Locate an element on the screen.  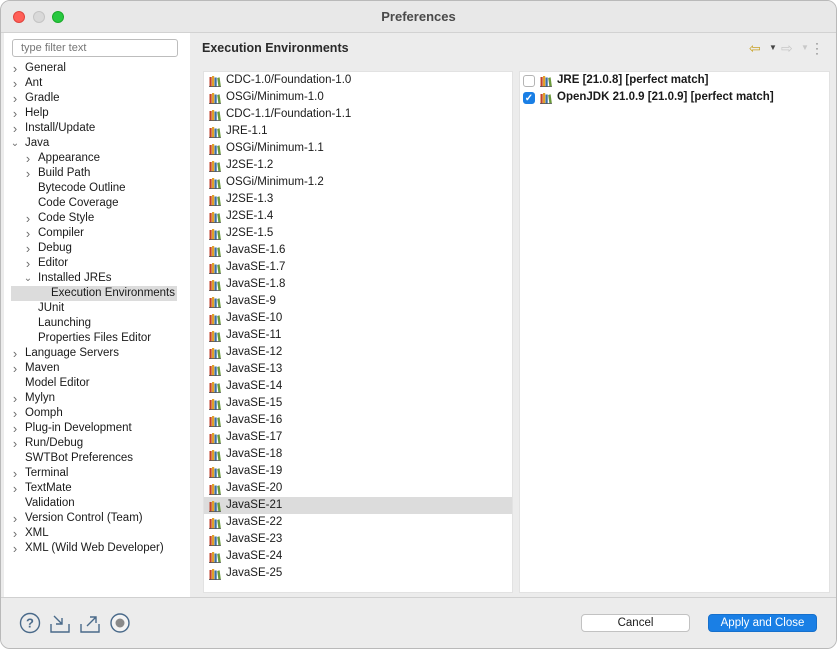
environment-row: OSGi/Minimum-1.1 is located at coordinates (358, 148).